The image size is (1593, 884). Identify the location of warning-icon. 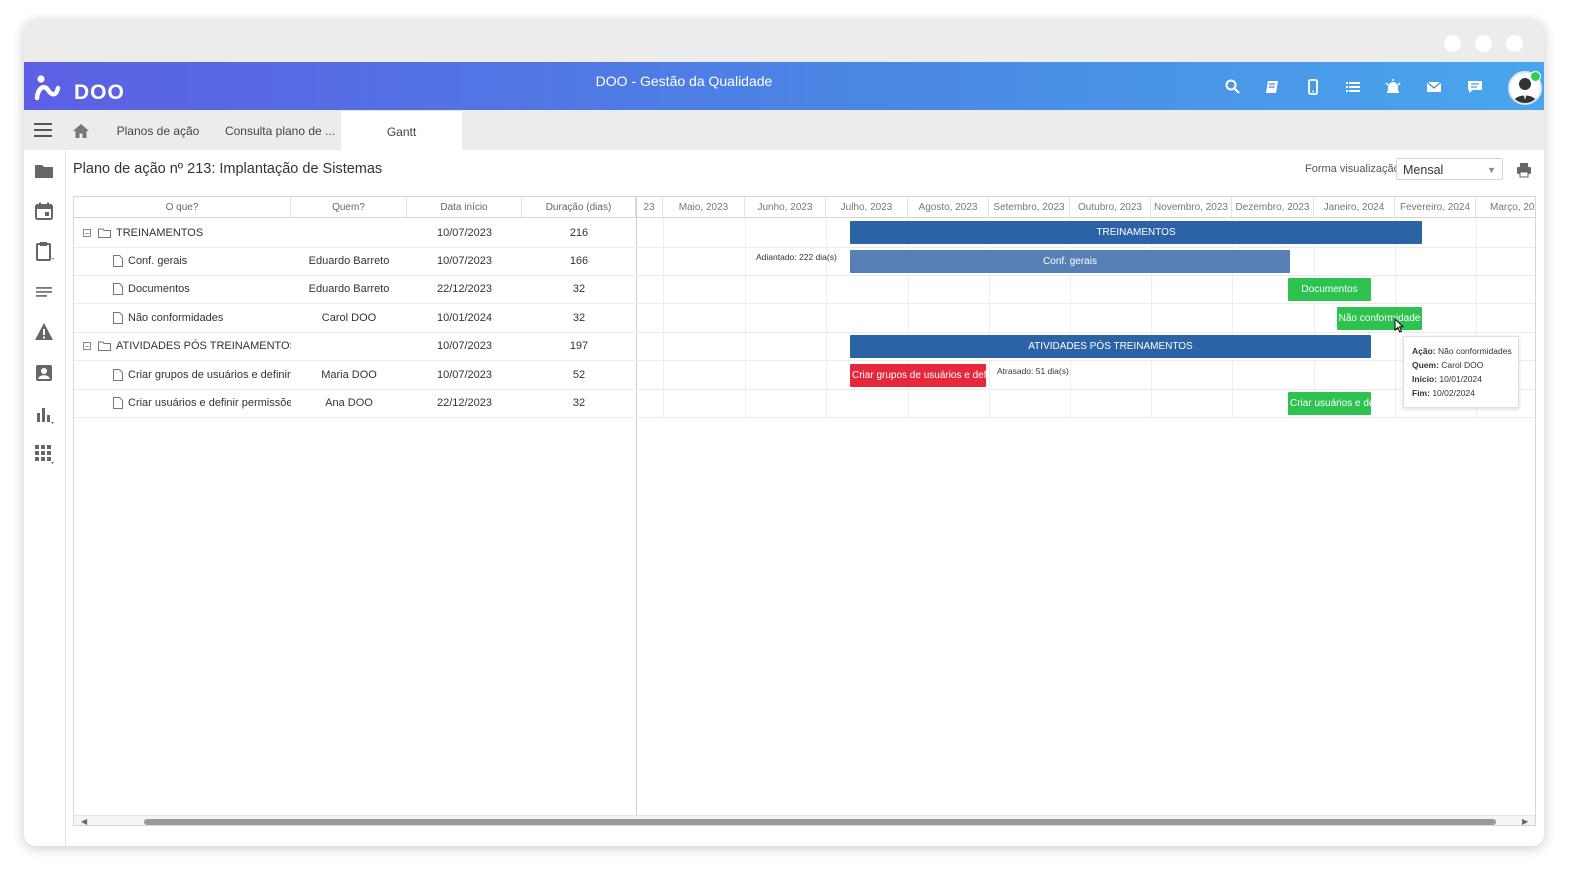
(44, 332).